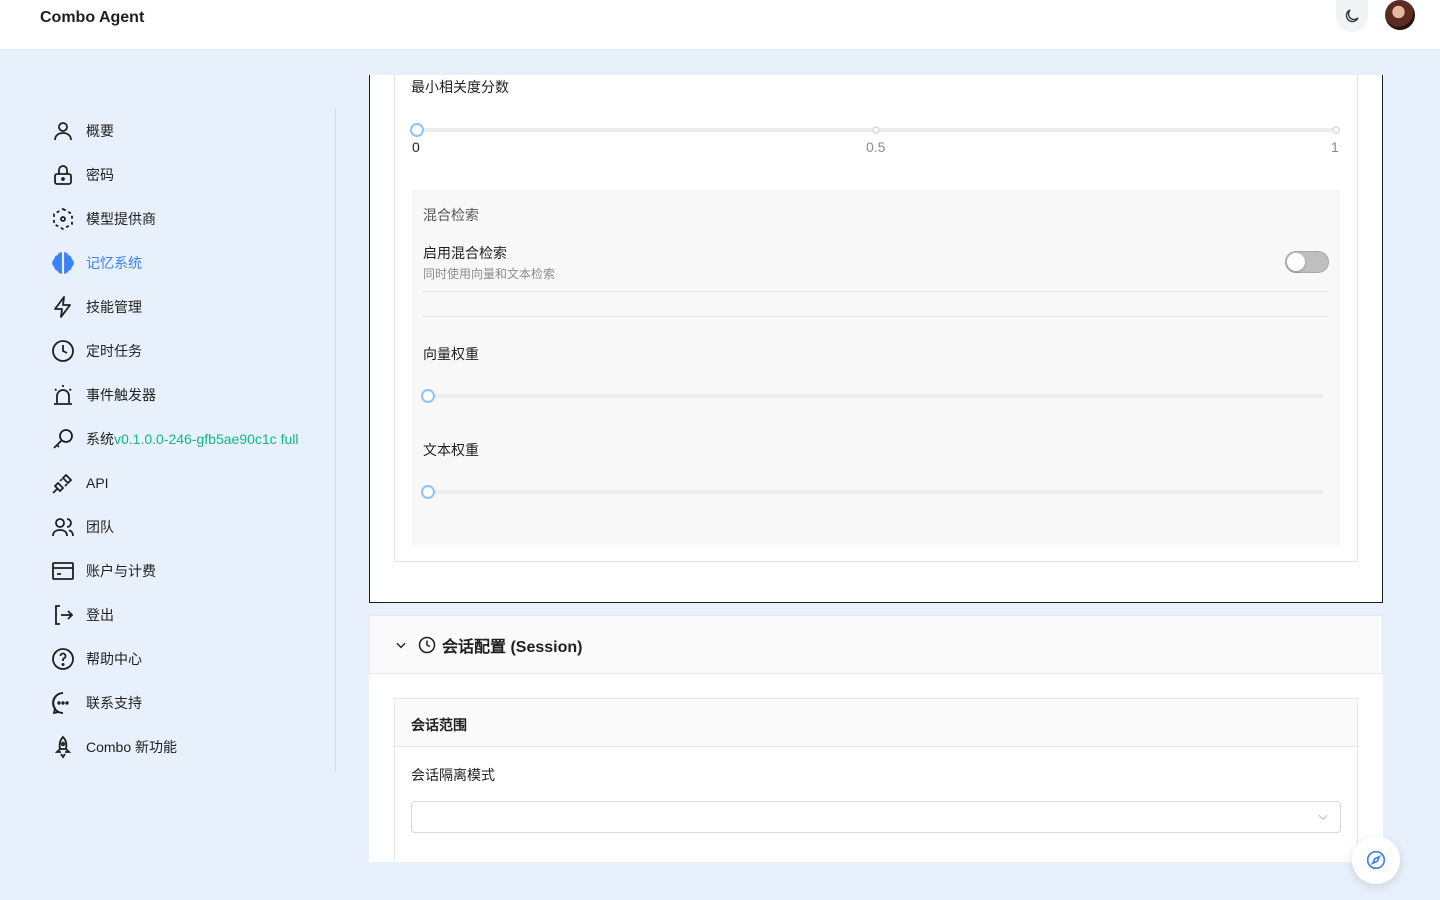 The image size is (1440, 900). Describe the element at coordinates (100, 615) in the screenshot. I see `sidebar-item-label: 登出` at that location.